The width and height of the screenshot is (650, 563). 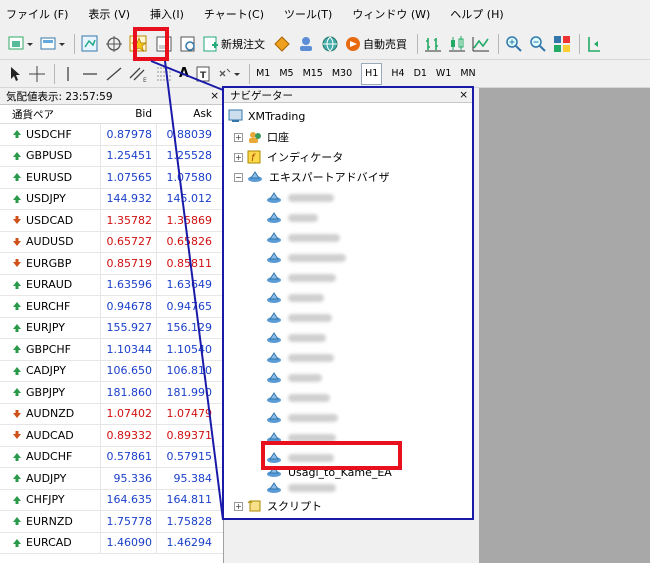 I want to click on navigator-close-button: ×, so click(x=463, y=95).